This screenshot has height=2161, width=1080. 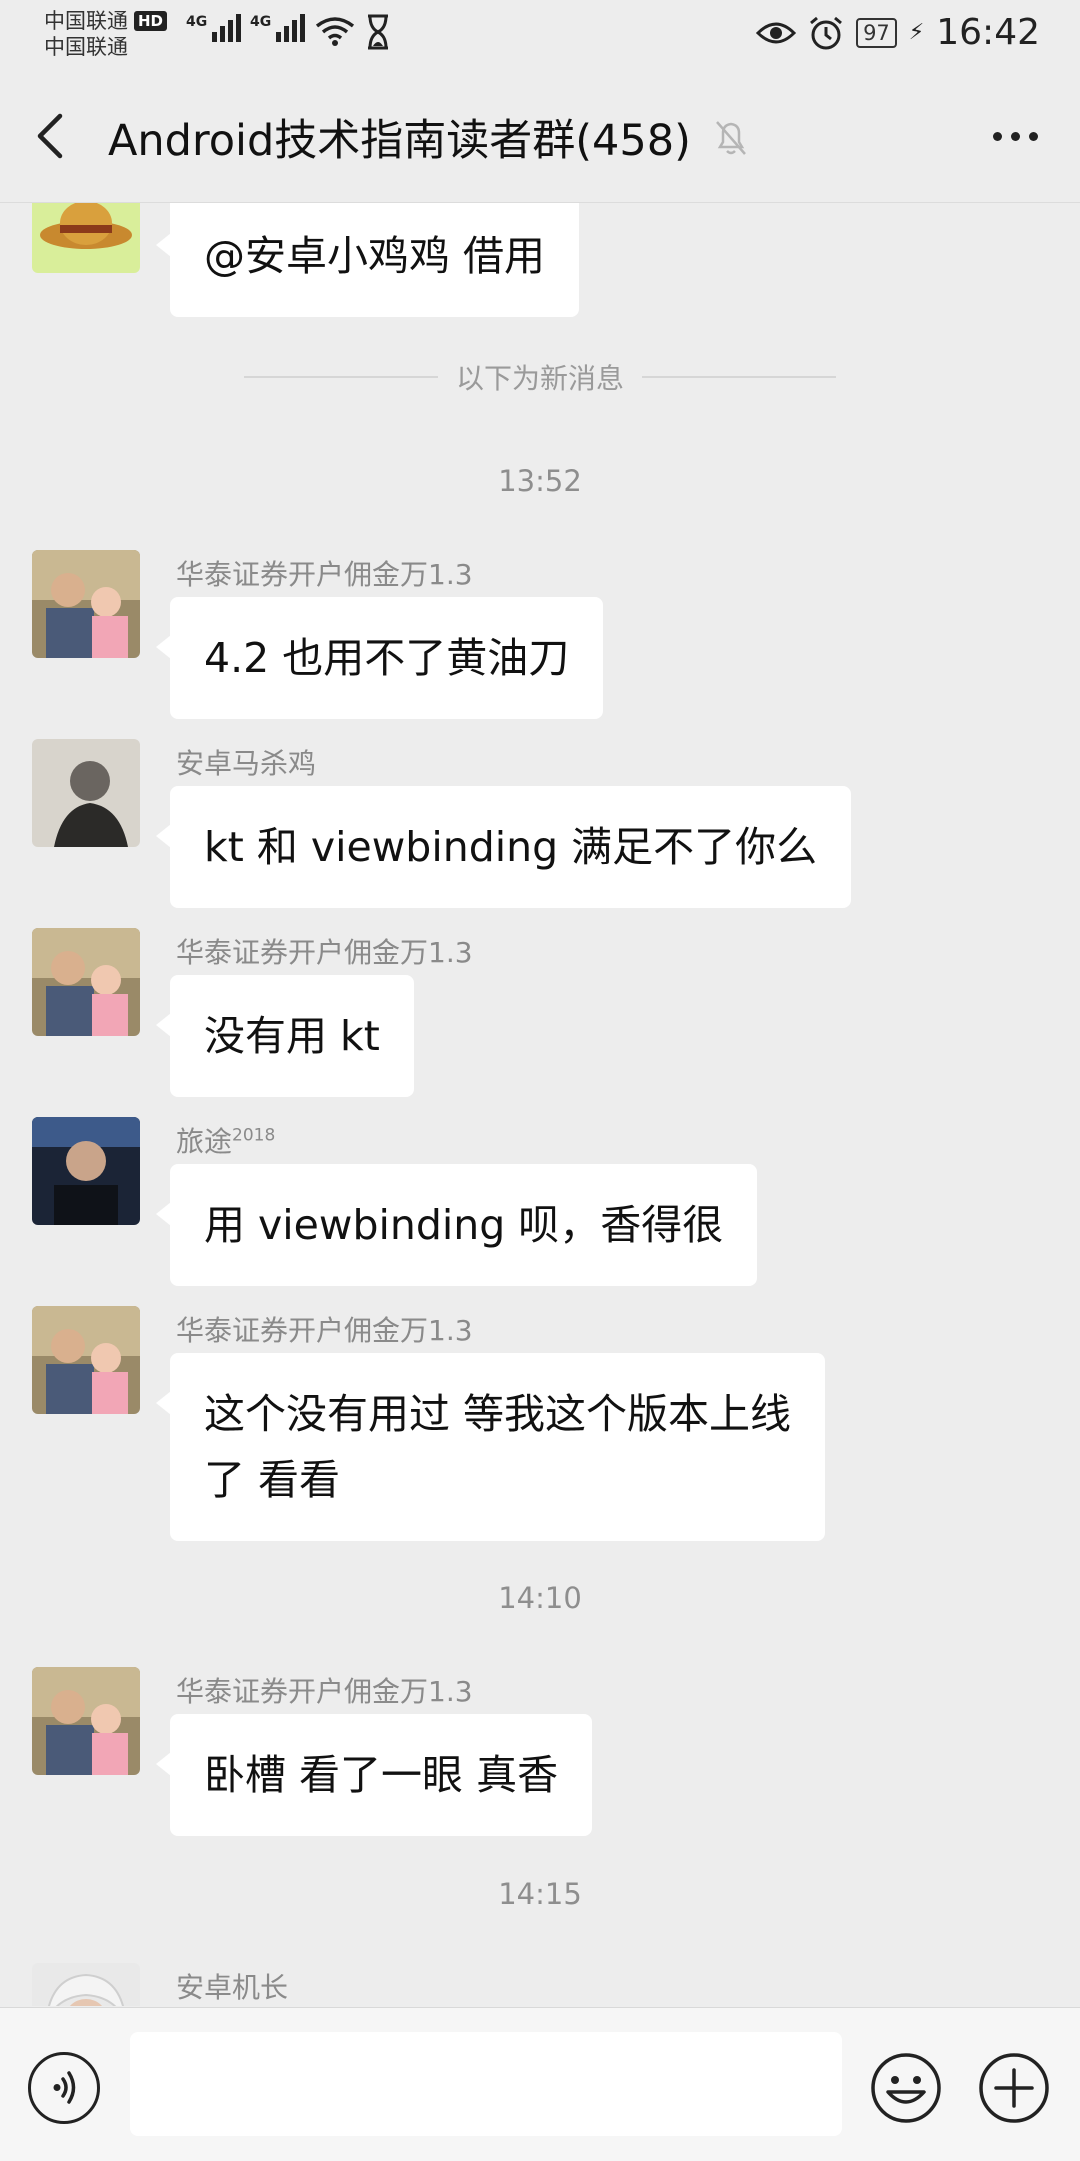 I want to click on message-text: kt 和 viewbinding 满足不了你么, so click(x=511, y=847).